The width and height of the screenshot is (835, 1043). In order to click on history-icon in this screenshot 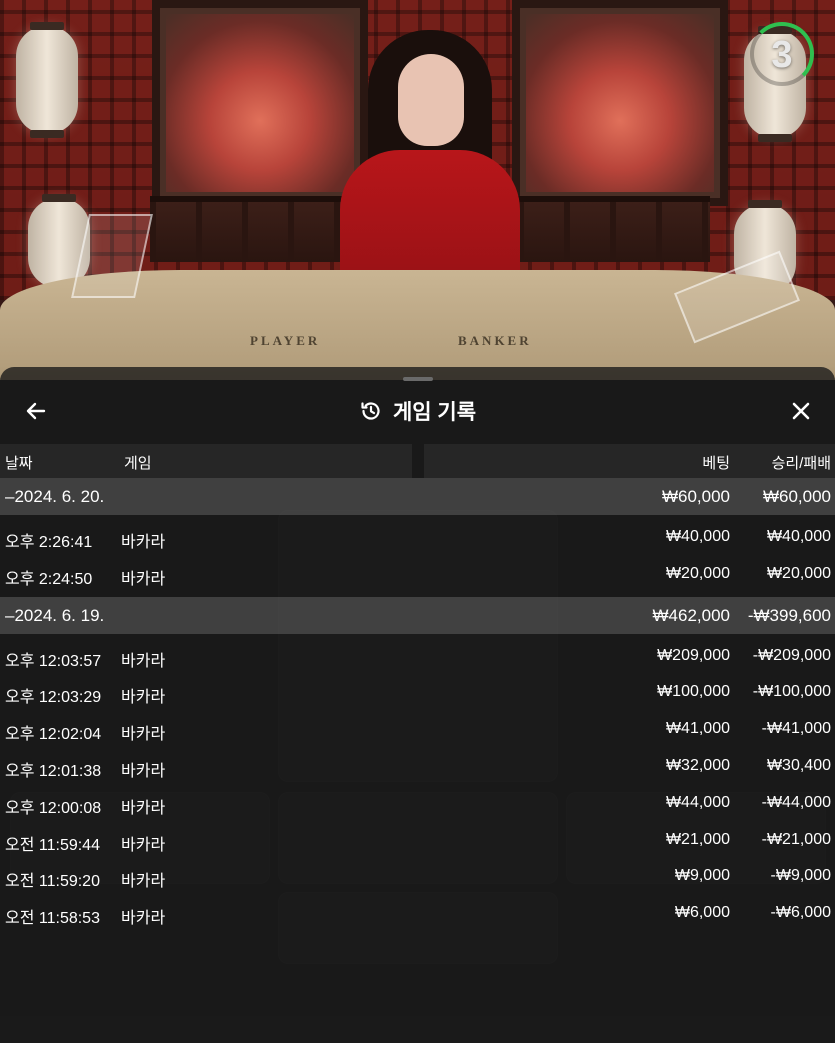, I will do `click(370, 411)`.